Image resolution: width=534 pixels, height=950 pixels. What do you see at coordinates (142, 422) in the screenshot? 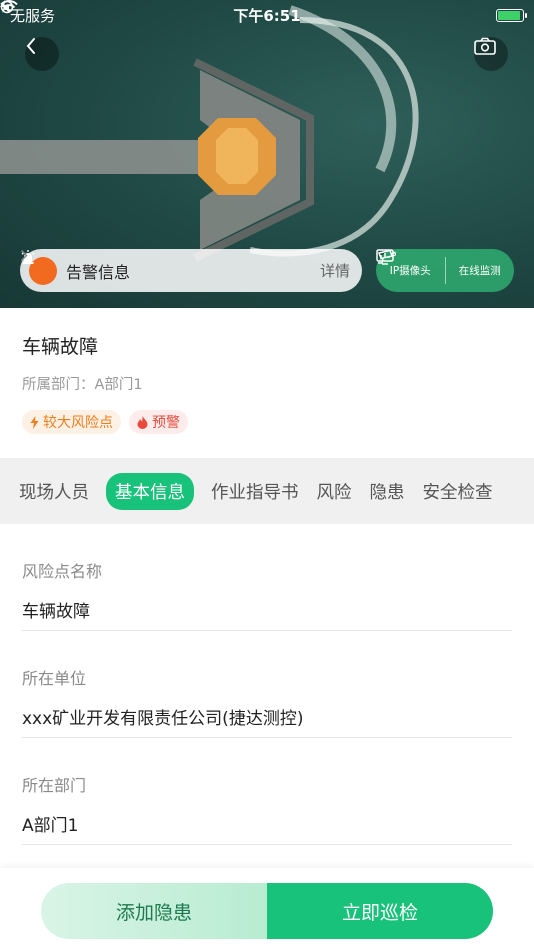
I see `flame-icon` at bounding box center [142, 422].